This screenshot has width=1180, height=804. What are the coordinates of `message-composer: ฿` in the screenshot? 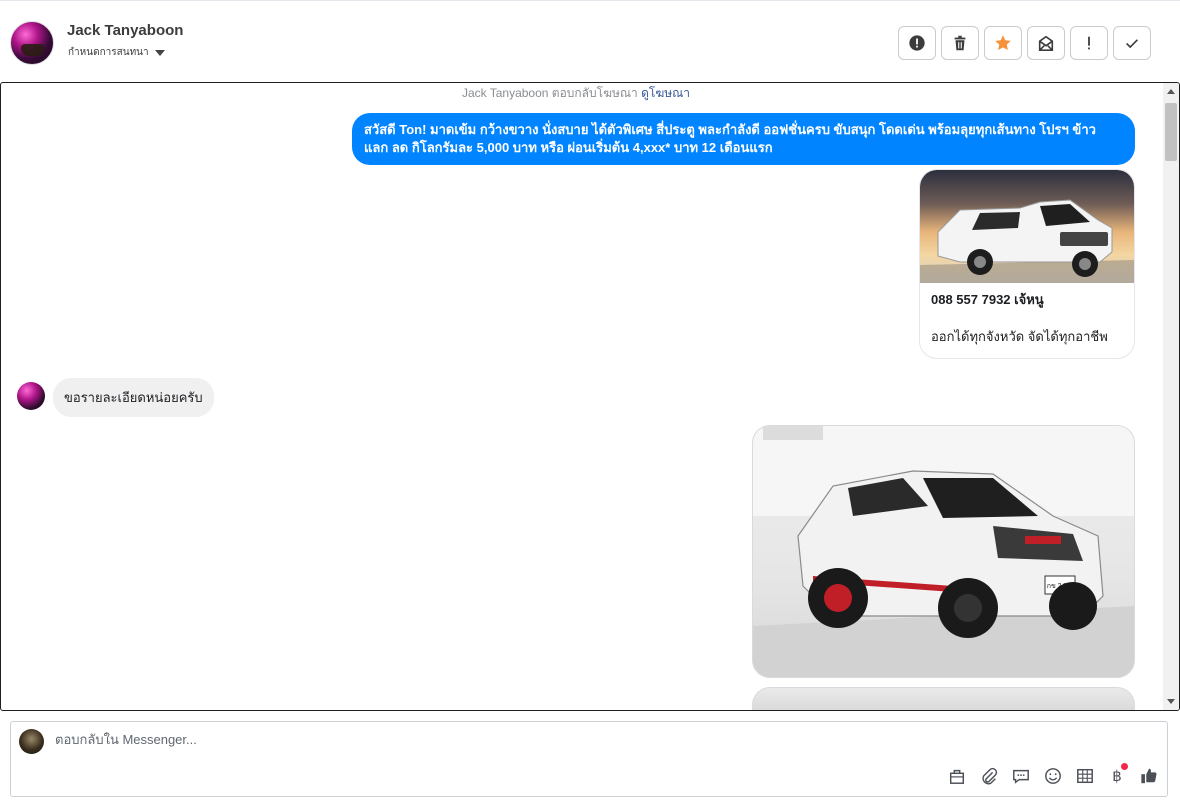 It's located at (589, 759).